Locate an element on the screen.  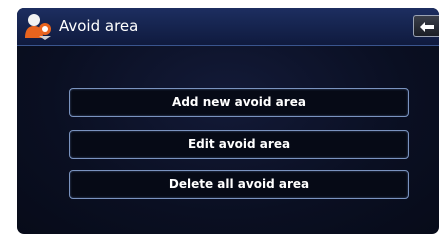
back-button is located at coordinates (426, 26).